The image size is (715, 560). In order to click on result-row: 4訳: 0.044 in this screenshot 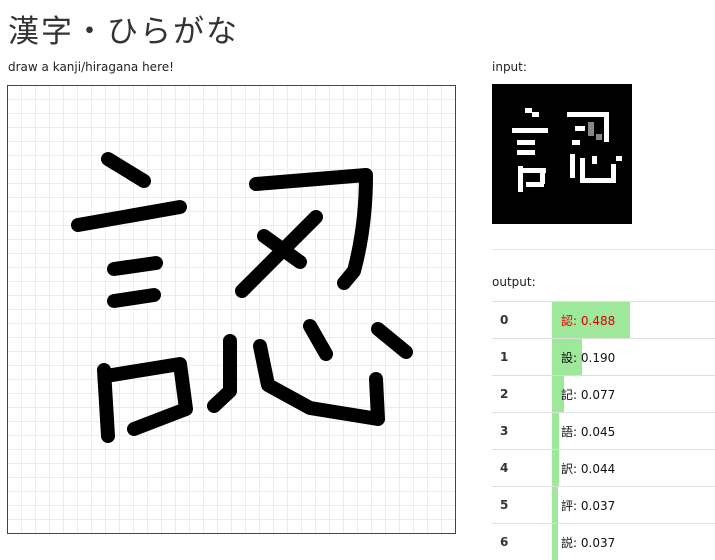, I will do `click(603, 468)`.